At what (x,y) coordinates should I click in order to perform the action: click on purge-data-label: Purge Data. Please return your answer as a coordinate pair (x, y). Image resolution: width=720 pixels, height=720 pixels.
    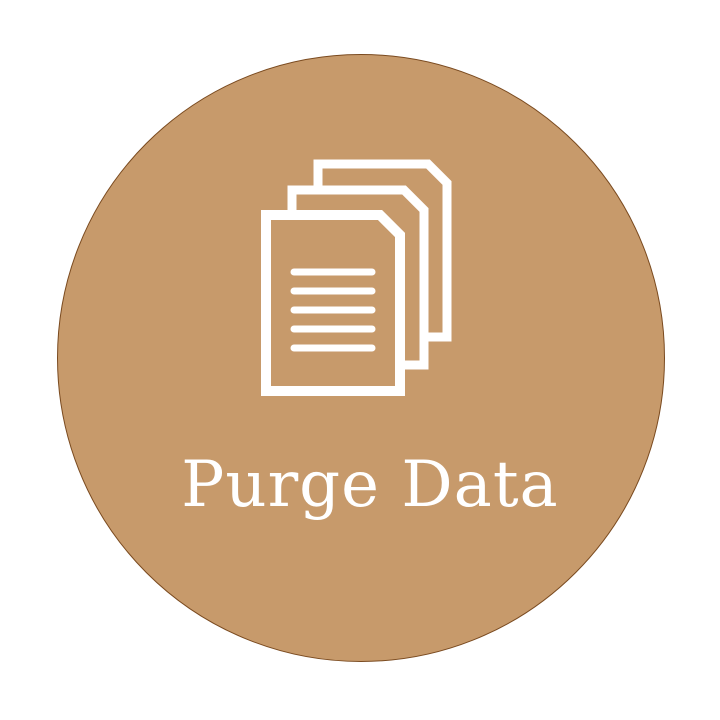
    Looking at the image, I should click on (370, 485).